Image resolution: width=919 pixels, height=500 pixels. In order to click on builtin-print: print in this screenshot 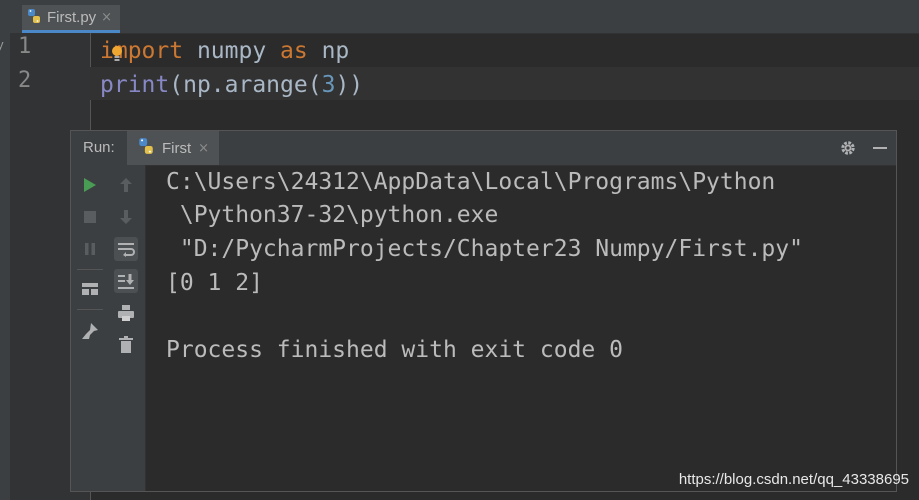, I will do `click(135, 85)`.